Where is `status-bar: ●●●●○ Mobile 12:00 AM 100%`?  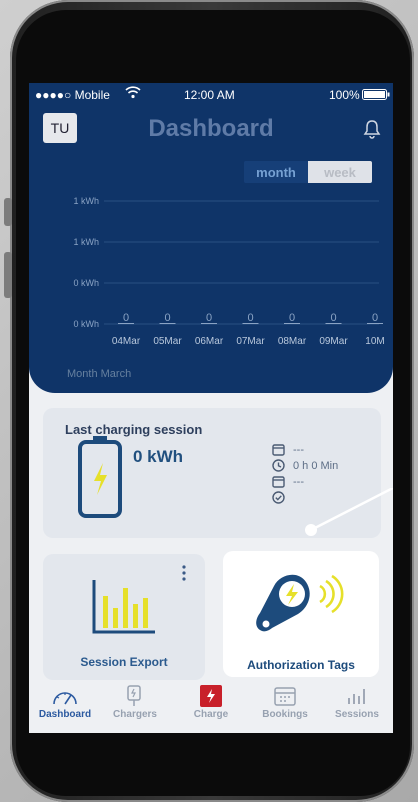
status-bar: ●●●●○ Mobile 12:00 AM 100% is located at coordinates (211, 95).